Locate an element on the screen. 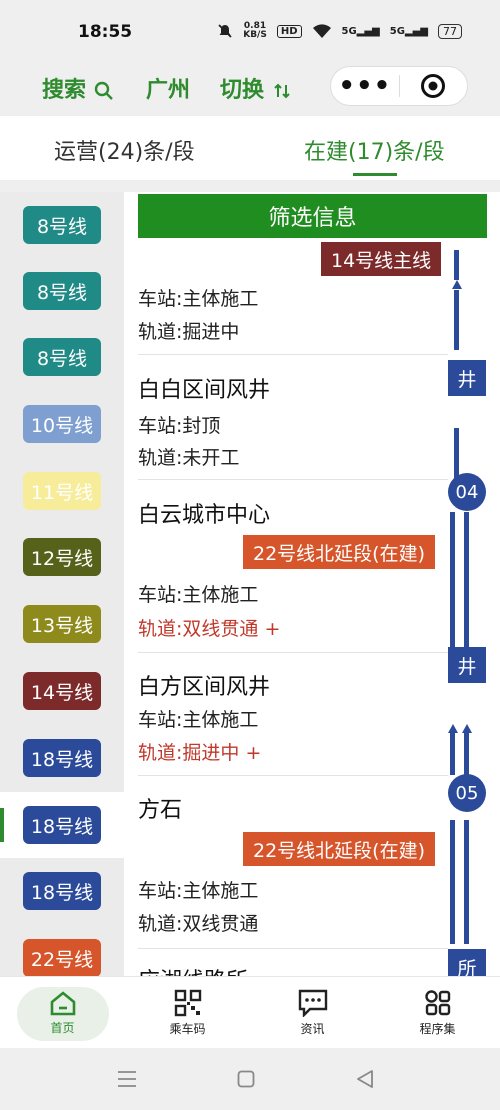  status-icons: 0.81 KB/S HD 5G▂▄▆ 5G▂▄▆ 77 is located at coordinates (339, 31).